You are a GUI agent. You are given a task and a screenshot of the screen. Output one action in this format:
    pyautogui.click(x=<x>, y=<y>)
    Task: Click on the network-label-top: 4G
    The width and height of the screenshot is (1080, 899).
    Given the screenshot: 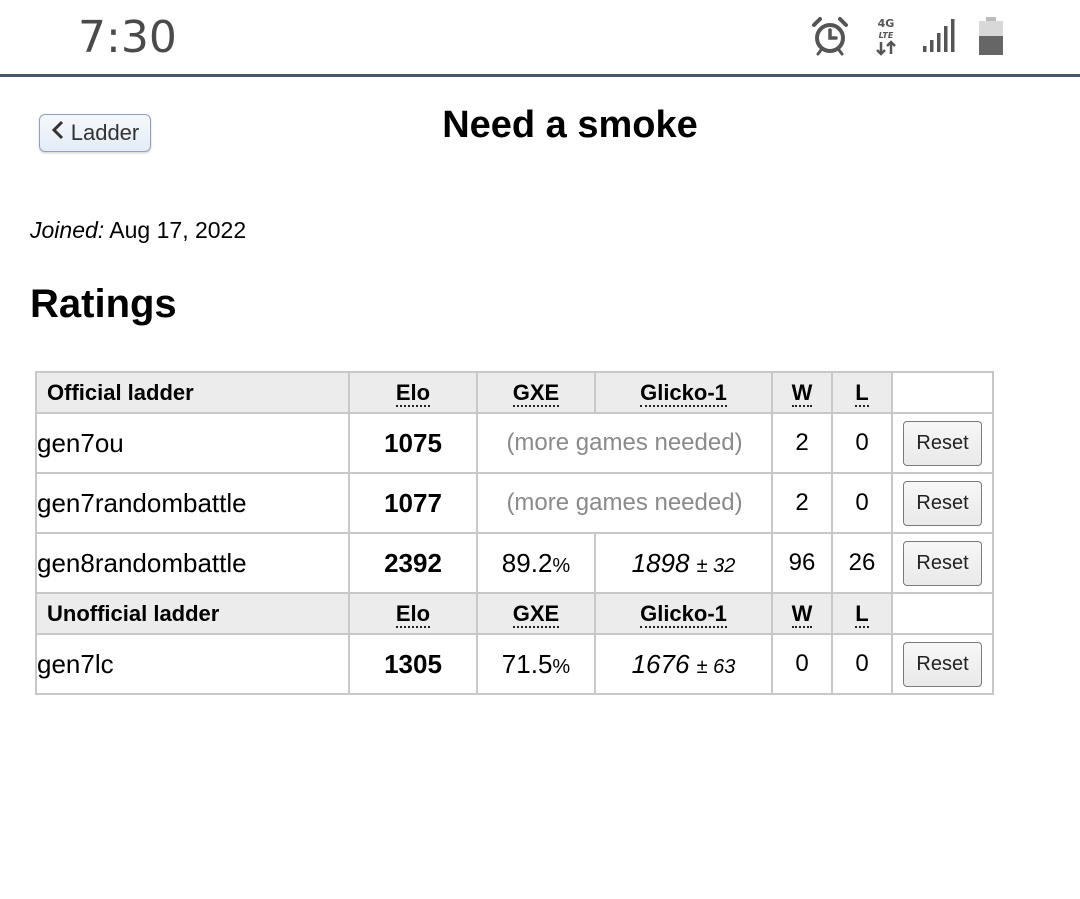 What is the action you would take?
    pyautogui.click(x=886, y=23)
    